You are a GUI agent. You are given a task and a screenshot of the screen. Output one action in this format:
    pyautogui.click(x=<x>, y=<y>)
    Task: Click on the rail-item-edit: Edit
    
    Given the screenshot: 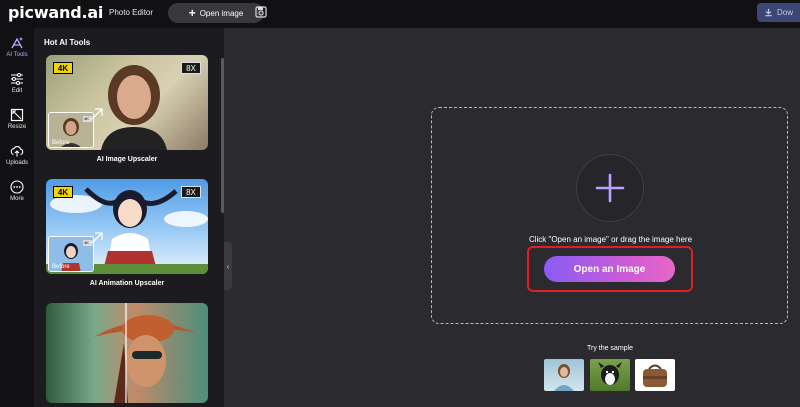 What is the action you would take?
    pyautogui.click(x=17, y=86)
    